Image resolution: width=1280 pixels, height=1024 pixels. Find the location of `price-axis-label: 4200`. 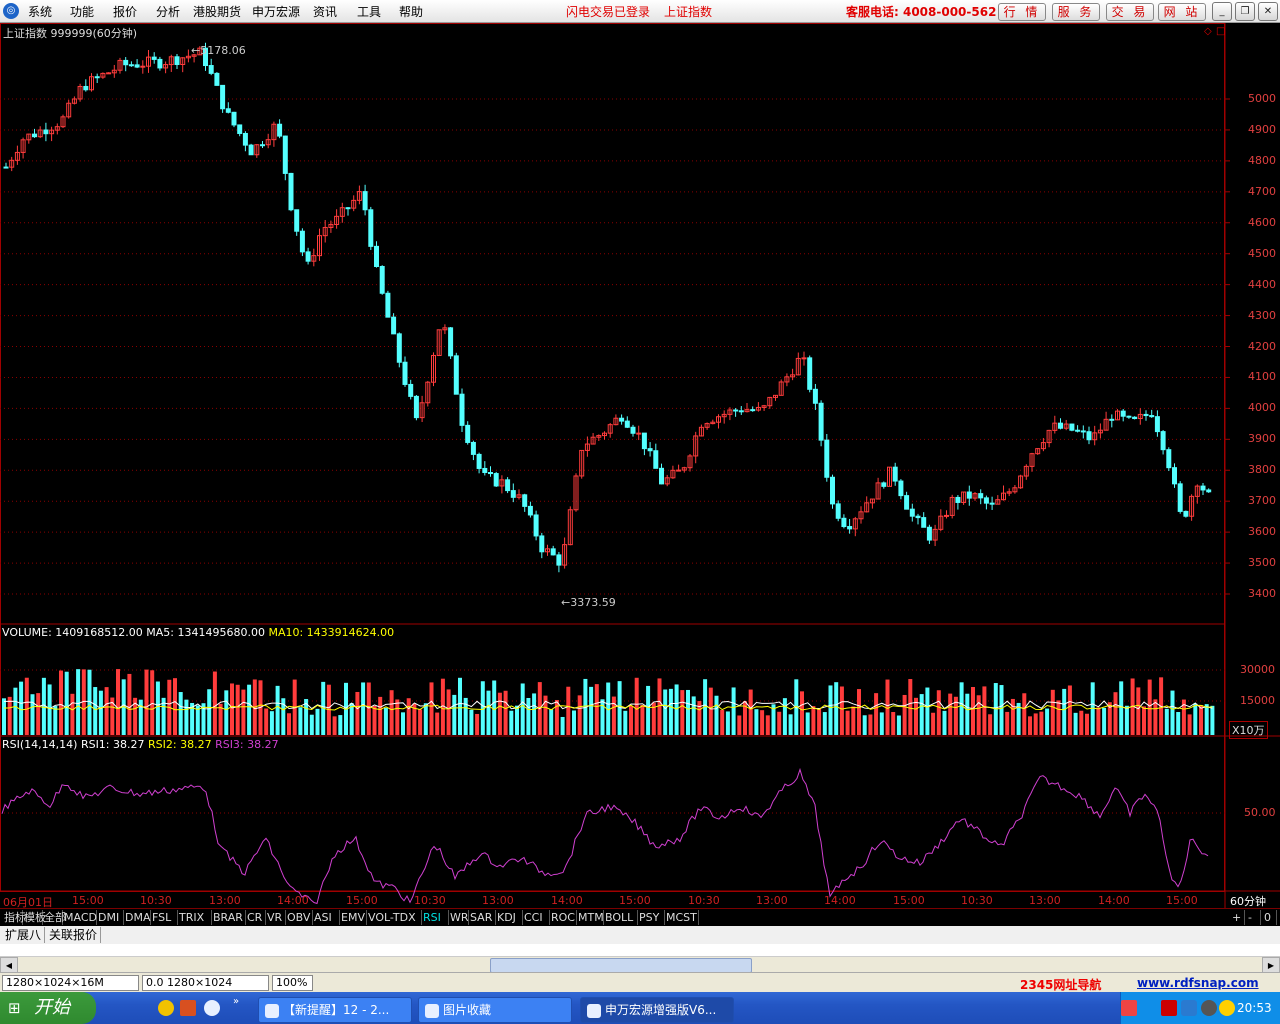

price-axis-label: 4200 is located at coordinates (1262, 346).